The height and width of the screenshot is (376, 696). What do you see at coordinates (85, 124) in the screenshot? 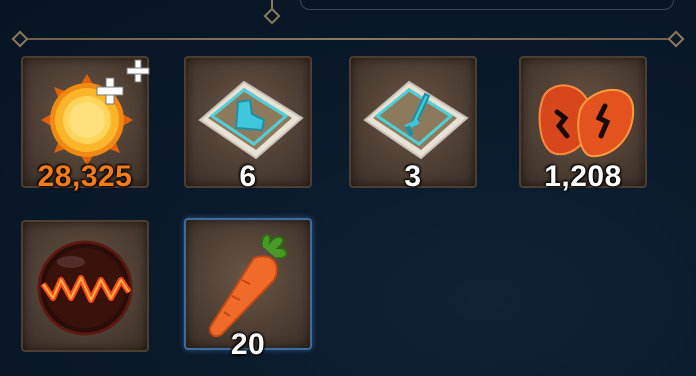
I see `item-slot-sun-coin: 28,325` at bounding box center [85, 124].